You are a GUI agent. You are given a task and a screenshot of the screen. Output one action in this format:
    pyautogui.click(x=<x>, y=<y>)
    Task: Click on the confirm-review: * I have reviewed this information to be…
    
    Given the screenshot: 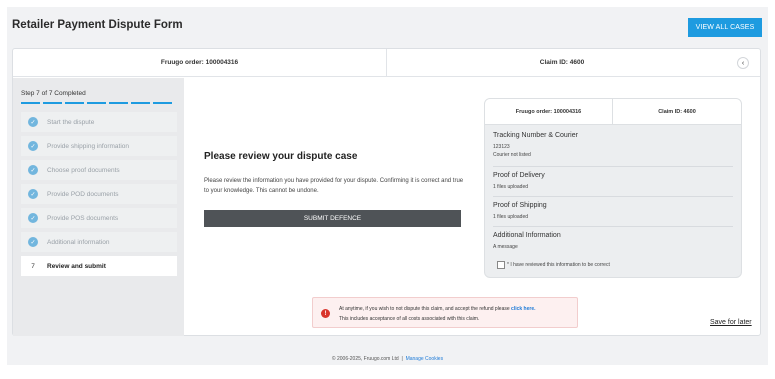 What is the action you would take?
    pyautogui.click(x=553, y=265)
    